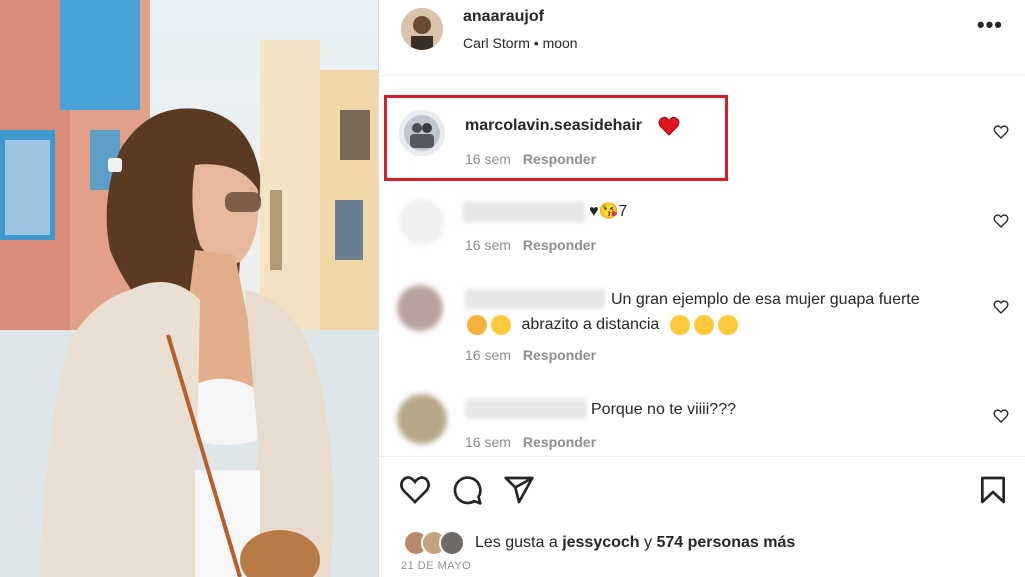 The height and width of the screenshot is (577, 1025). What do you see at coordinates (415, 490) in the screenshot?
I see `heart-icon` at bounding box center [415, 490].